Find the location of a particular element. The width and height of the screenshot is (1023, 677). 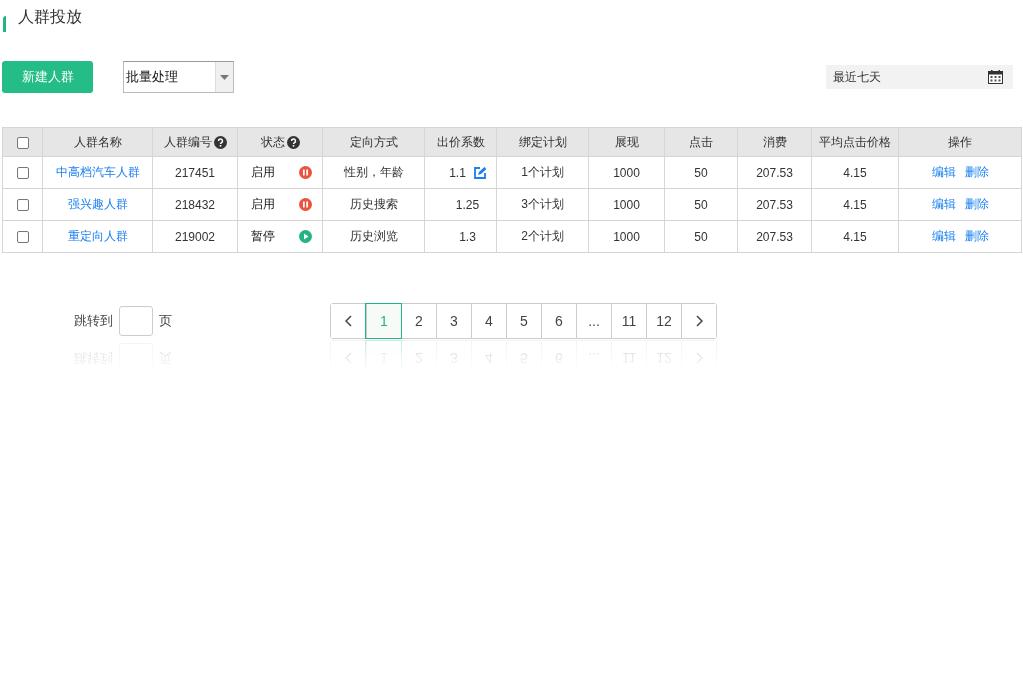

table-cell: 1.3 is located at coordinates (467, 236).